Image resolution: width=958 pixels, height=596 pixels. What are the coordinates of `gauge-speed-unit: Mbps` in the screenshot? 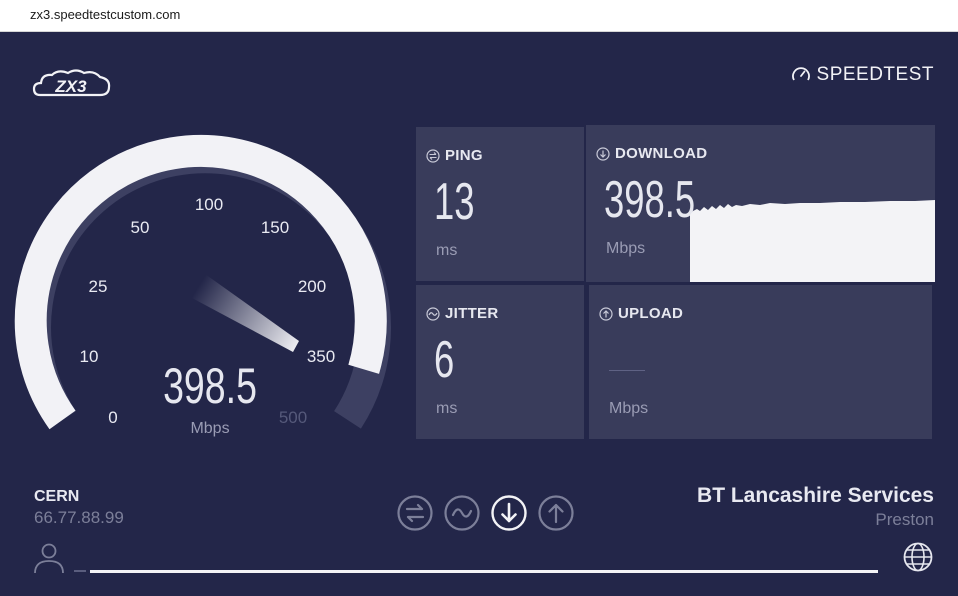 It's located at (210, 428).